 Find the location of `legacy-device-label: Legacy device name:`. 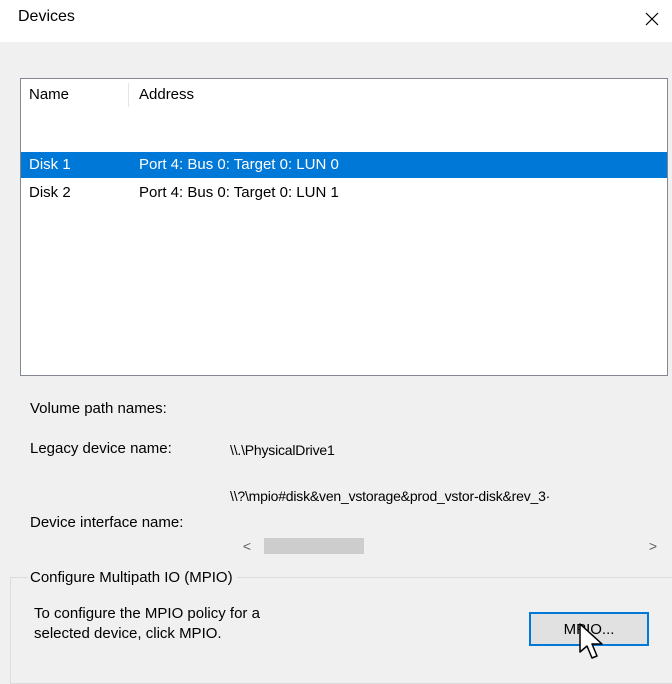

legacy-device-label: Legacy device name: is located at coordinates (101, 448).